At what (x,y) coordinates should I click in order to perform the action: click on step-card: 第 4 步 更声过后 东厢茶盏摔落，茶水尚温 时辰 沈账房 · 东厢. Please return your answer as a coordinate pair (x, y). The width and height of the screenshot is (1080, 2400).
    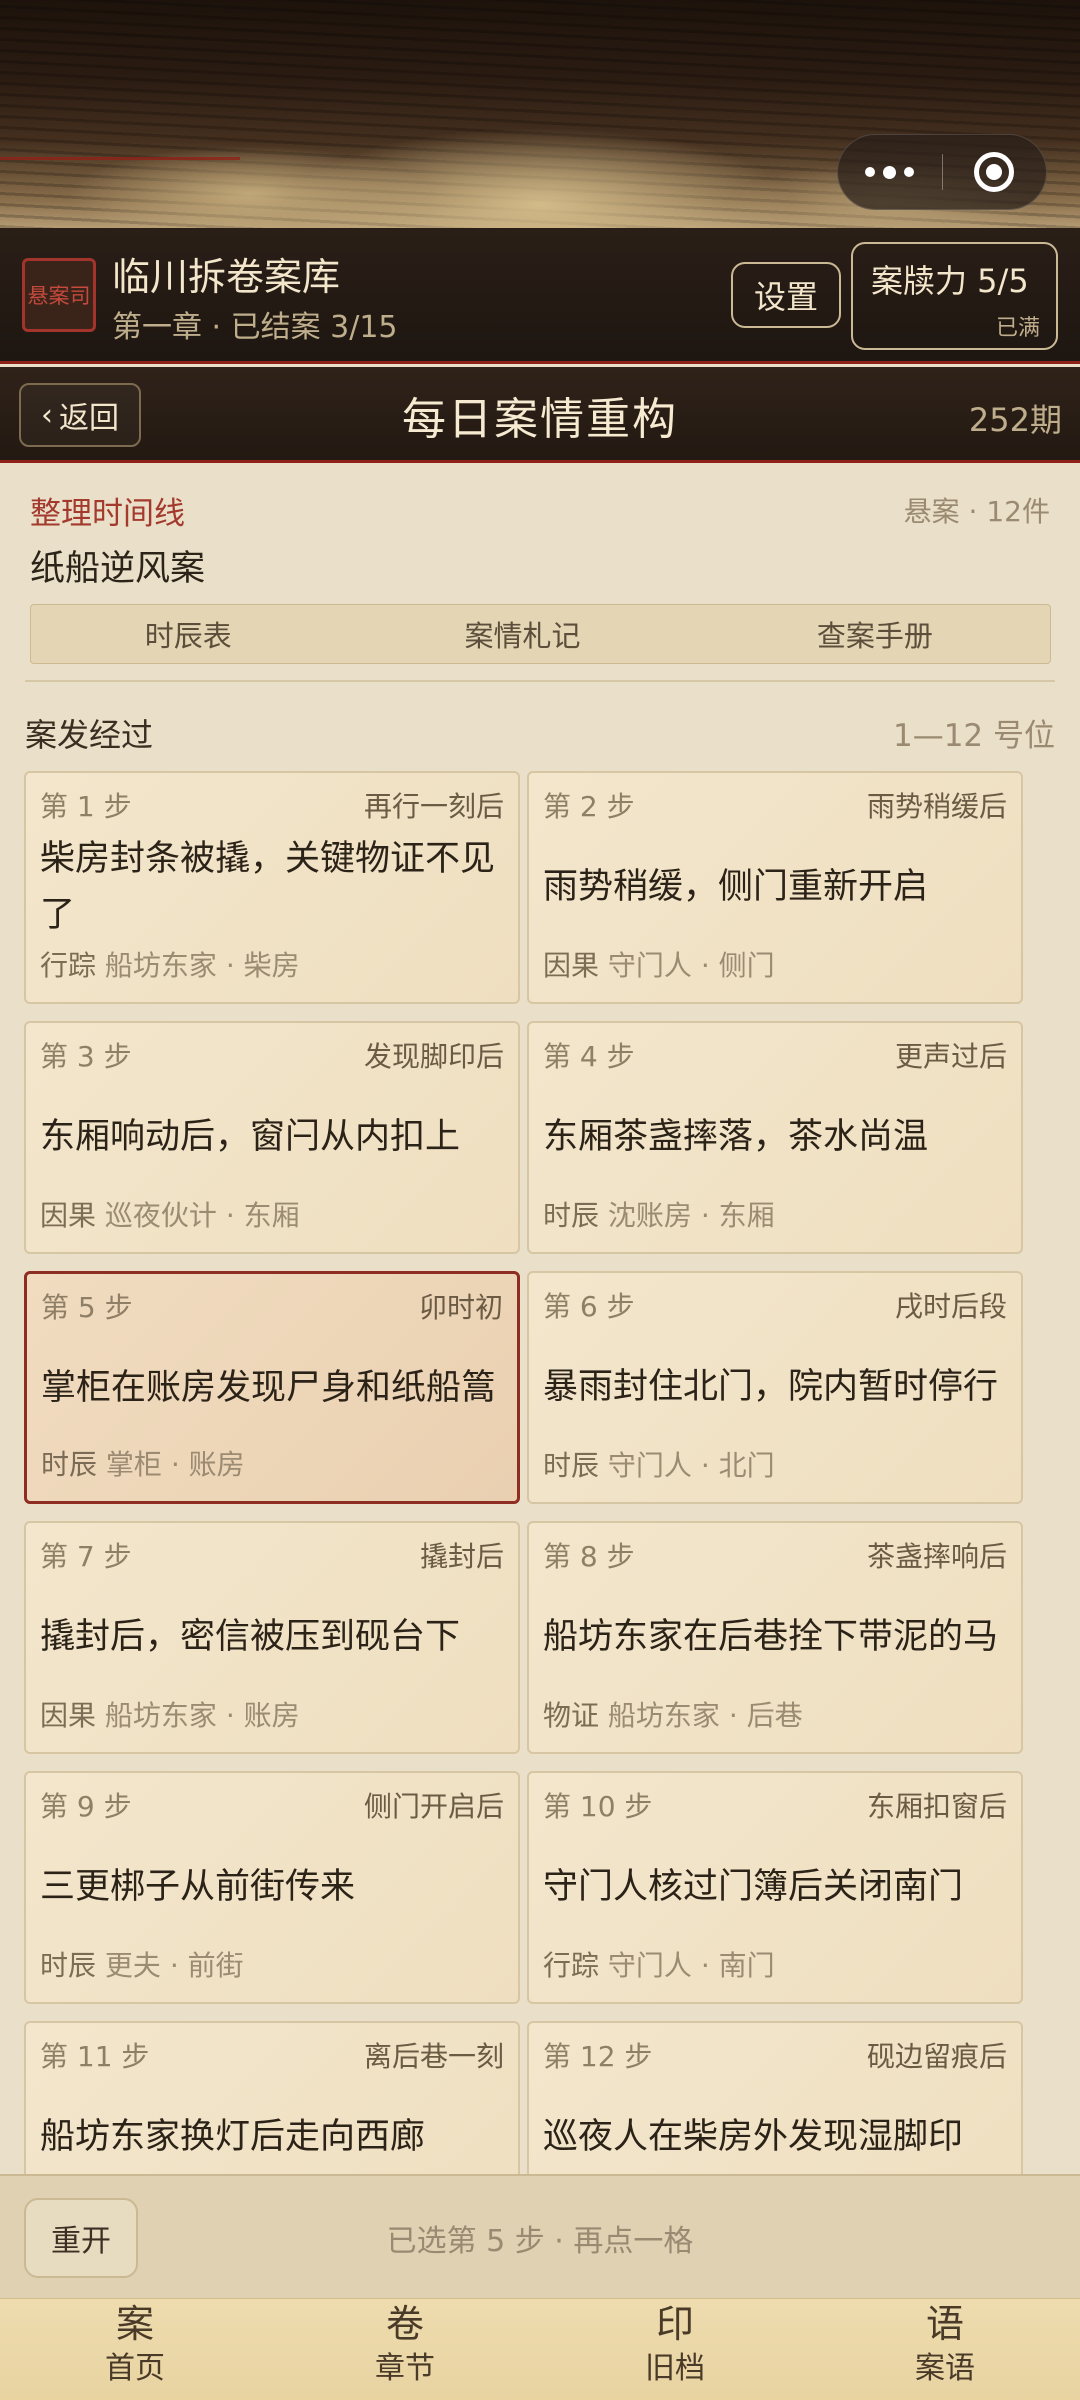
    Looking at the image, I should click on (775, 1137).